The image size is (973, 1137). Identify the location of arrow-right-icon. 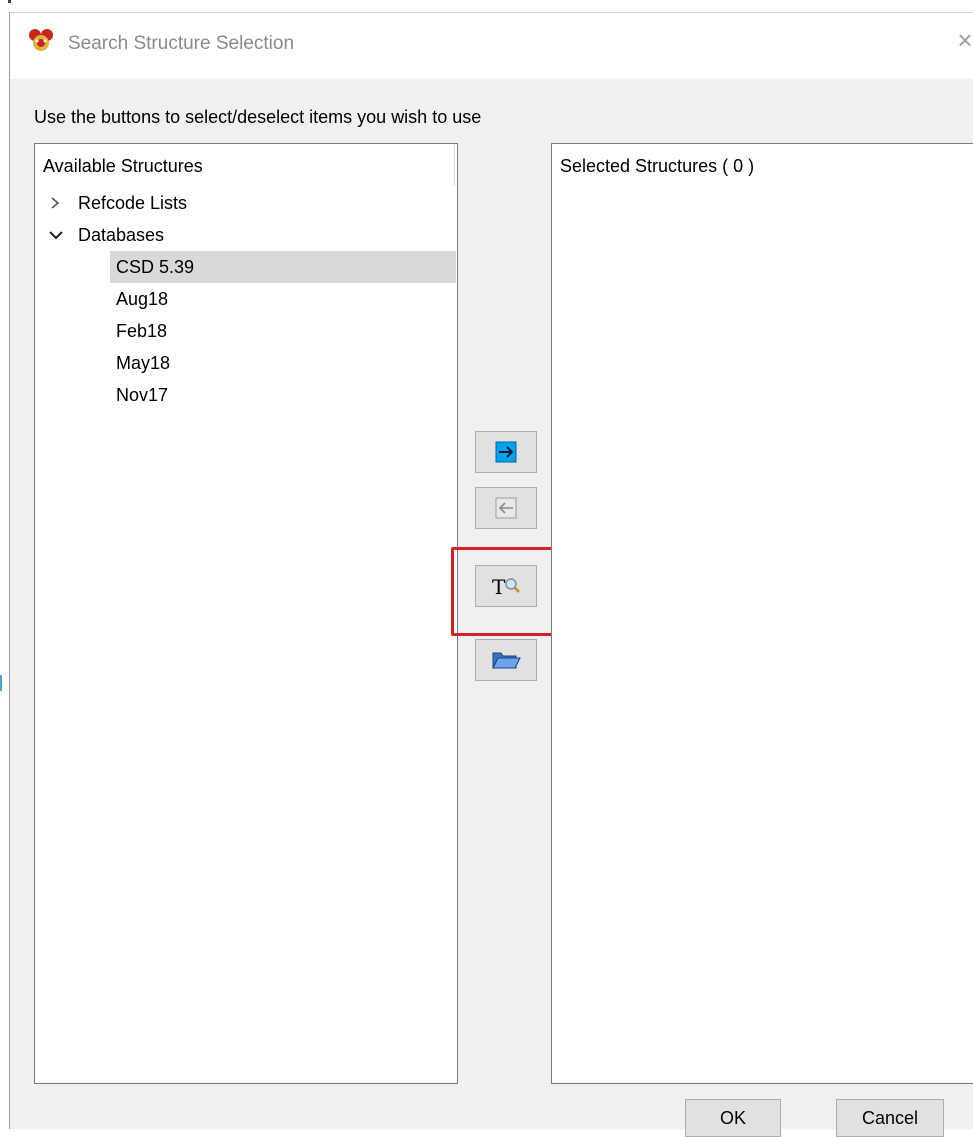
(506, 452).